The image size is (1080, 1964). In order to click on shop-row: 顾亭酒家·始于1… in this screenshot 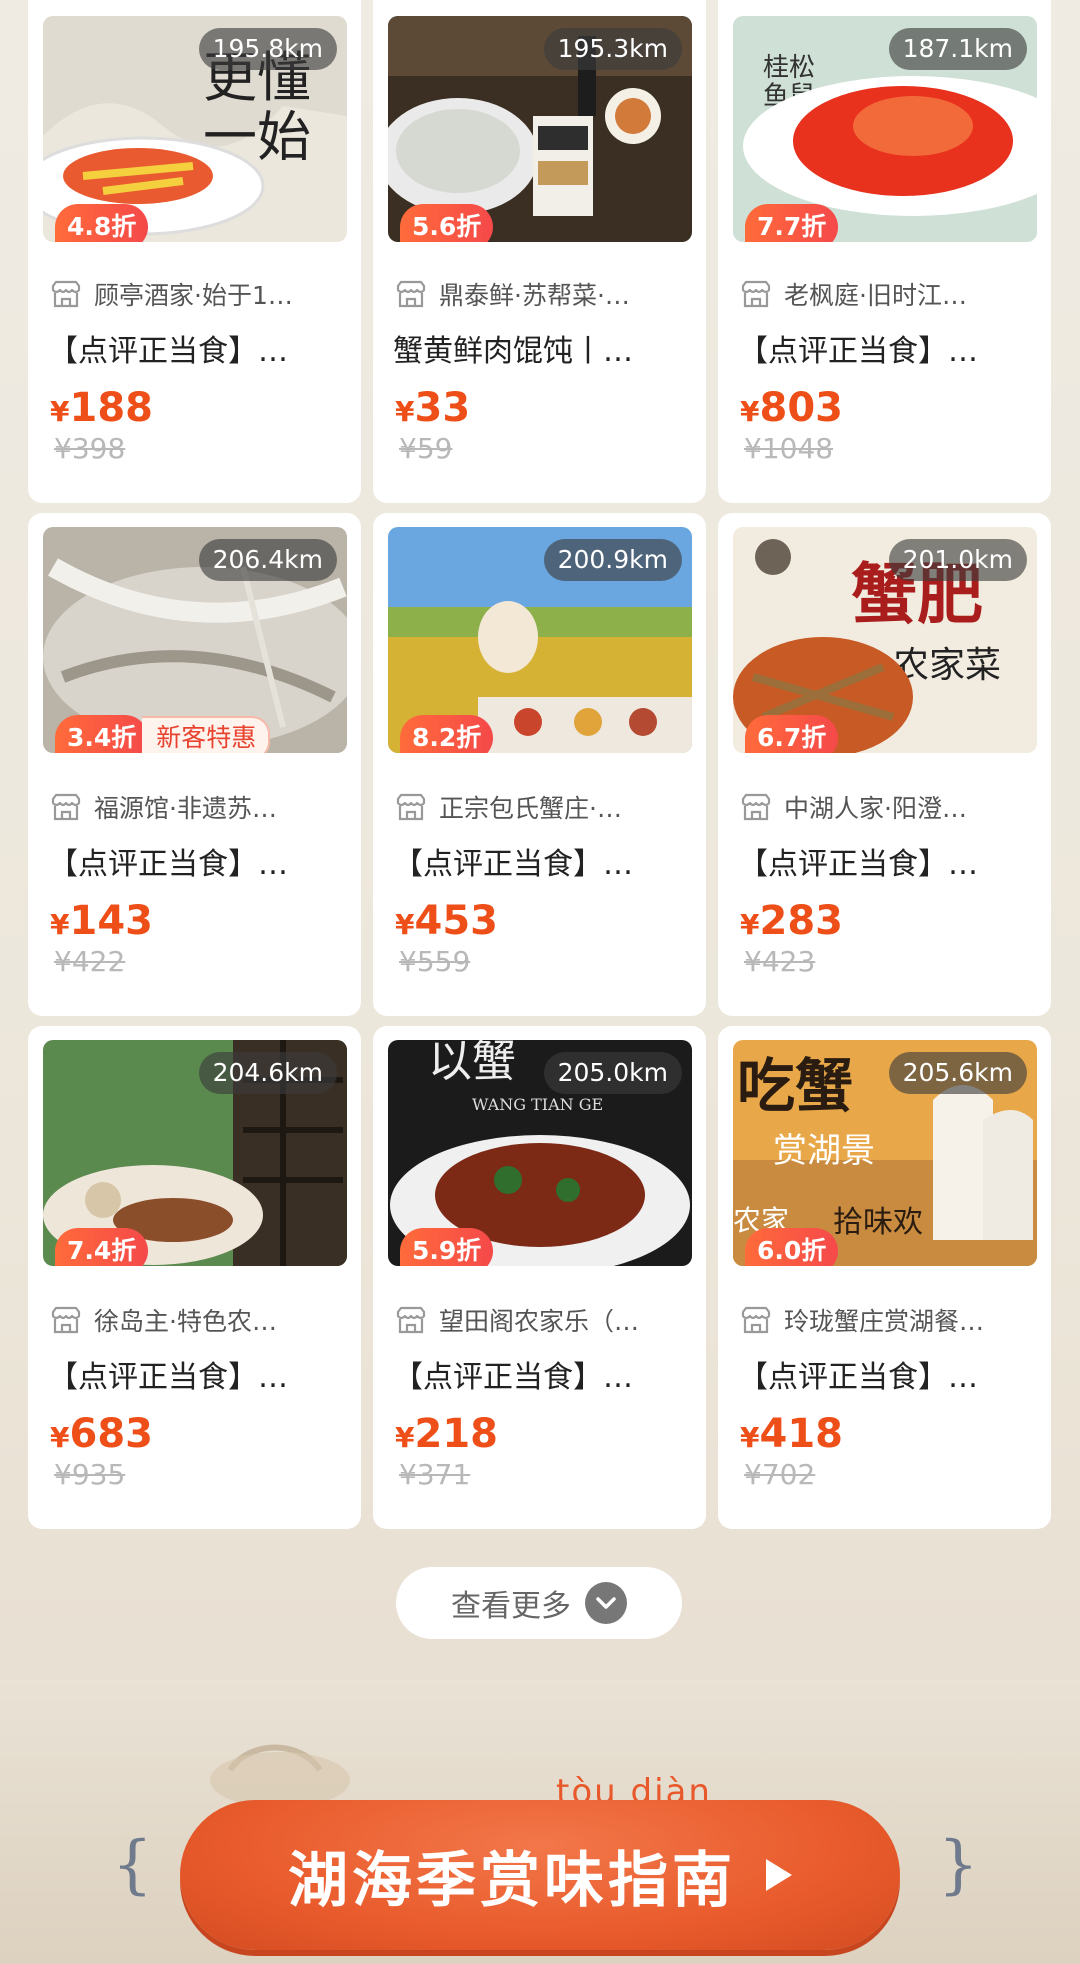, I will do `click(198, 294)`.